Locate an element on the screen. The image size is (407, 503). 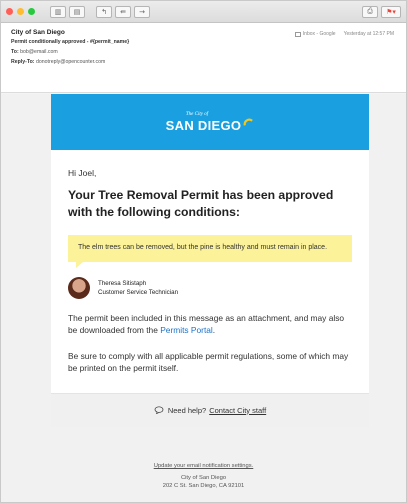
staff-name: Theresa Sitistaph is located at coordinates (122, 283).